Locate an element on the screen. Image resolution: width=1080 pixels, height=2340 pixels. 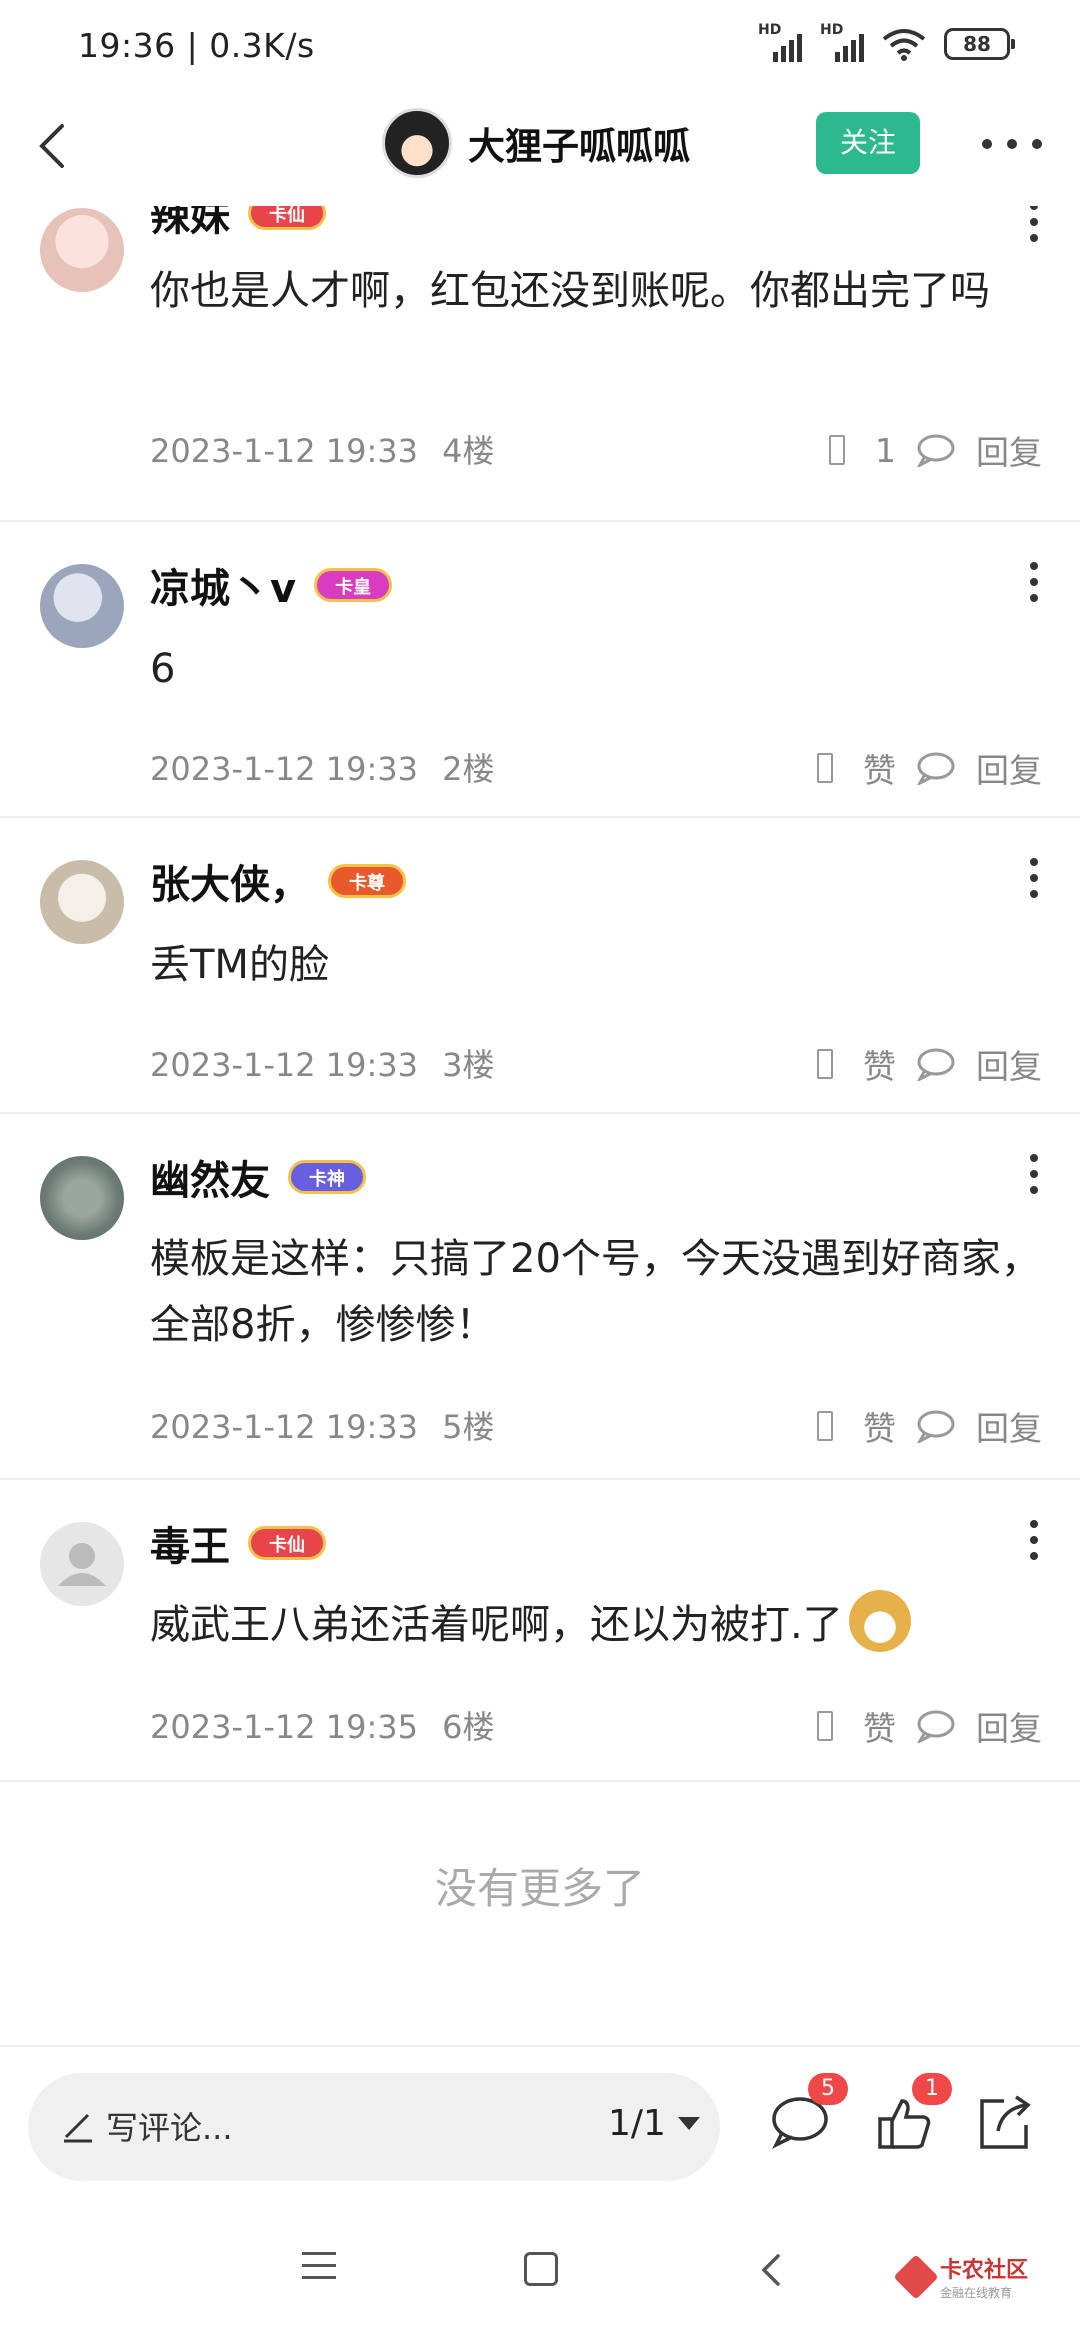
level-badge: 卡尊 is located at coordinates (367, 881).